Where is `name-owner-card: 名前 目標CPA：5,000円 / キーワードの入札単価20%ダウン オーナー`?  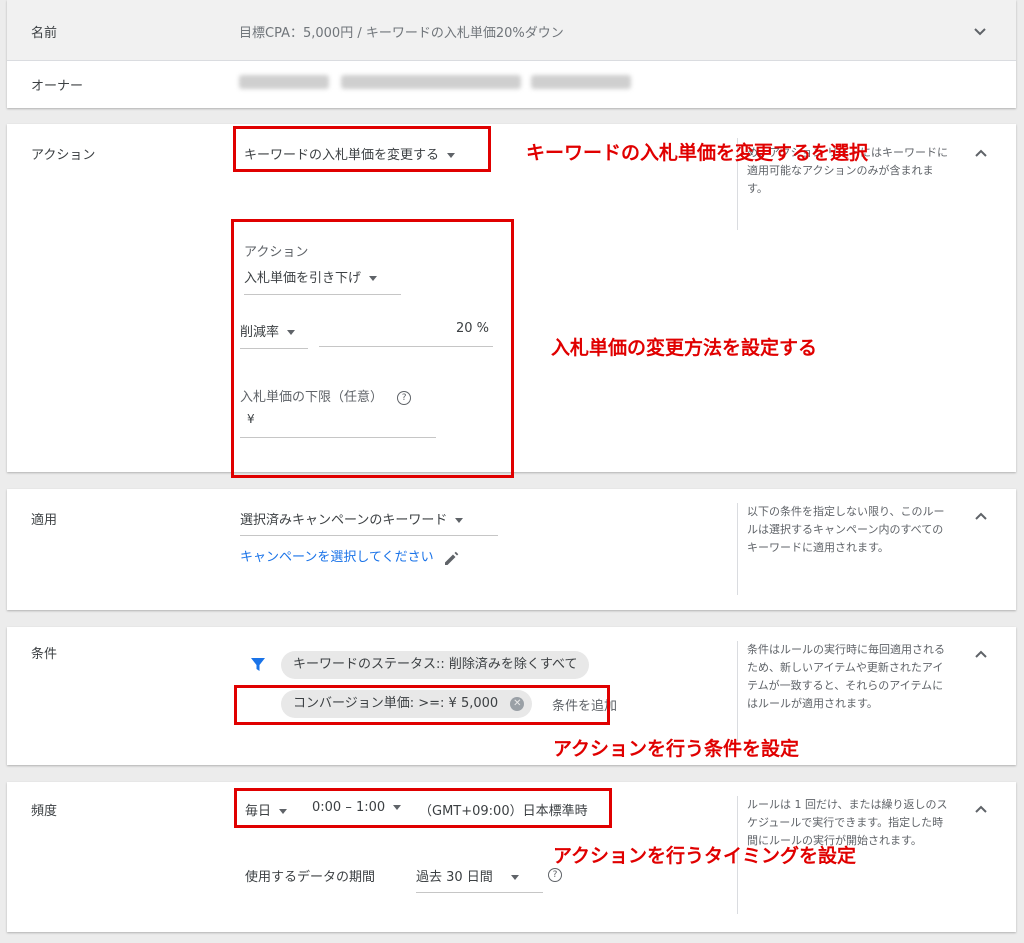 name-owner-card: 名前 目標CPA：5,000円 / キーワードの入札単価20%ダウン オーナー is located at coordinates (511, 54).